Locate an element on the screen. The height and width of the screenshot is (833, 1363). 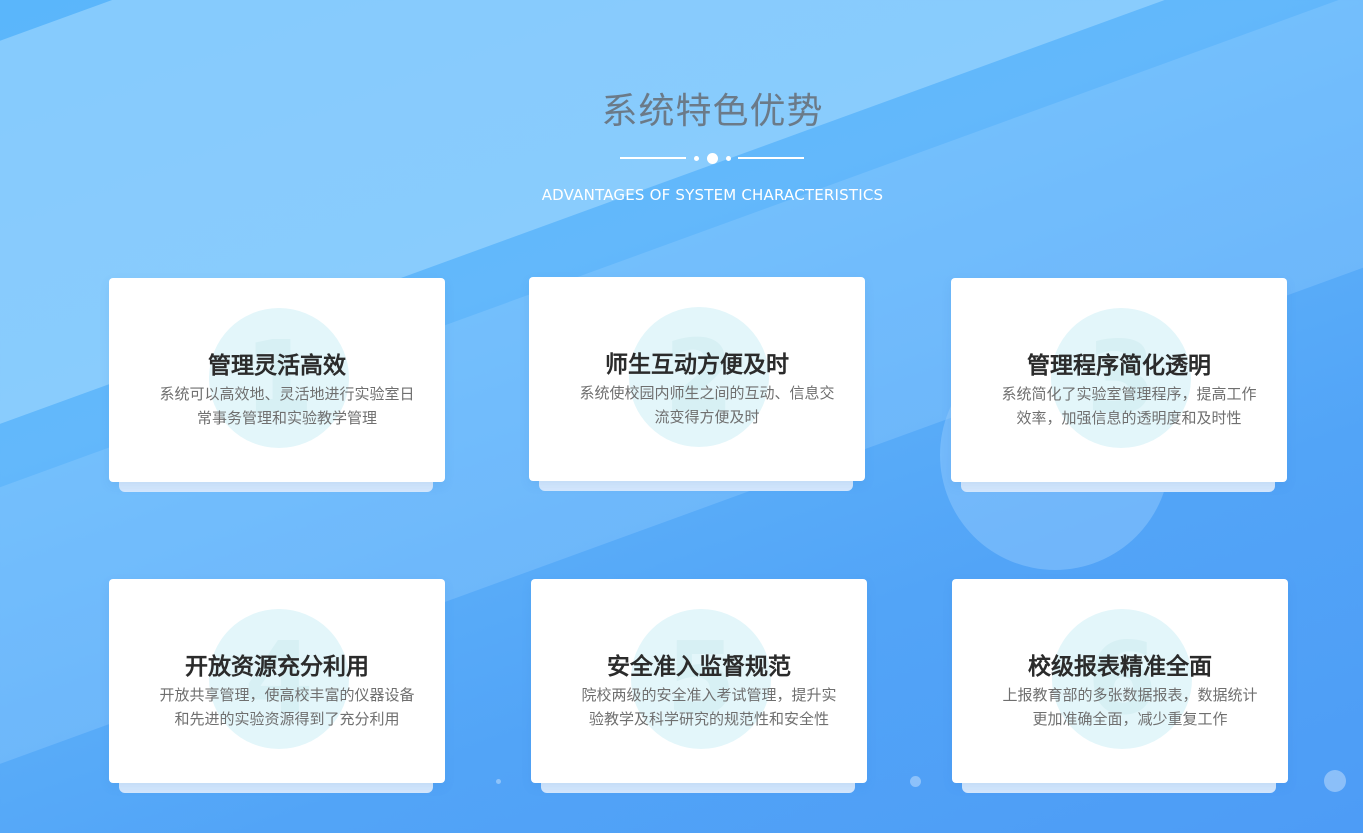
card-title: 管理灵活高效 is located at coordinates (277, 366).